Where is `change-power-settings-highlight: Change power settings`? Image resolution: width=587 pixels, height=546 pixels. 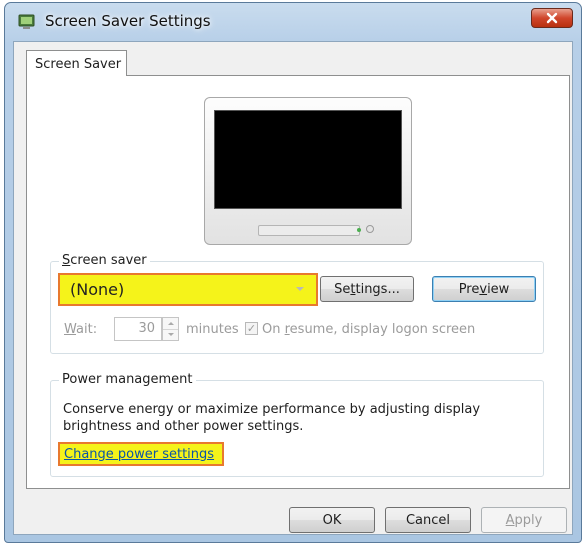 change-power-settings-highlight: Change power settings is located at coordinates (141, 454).